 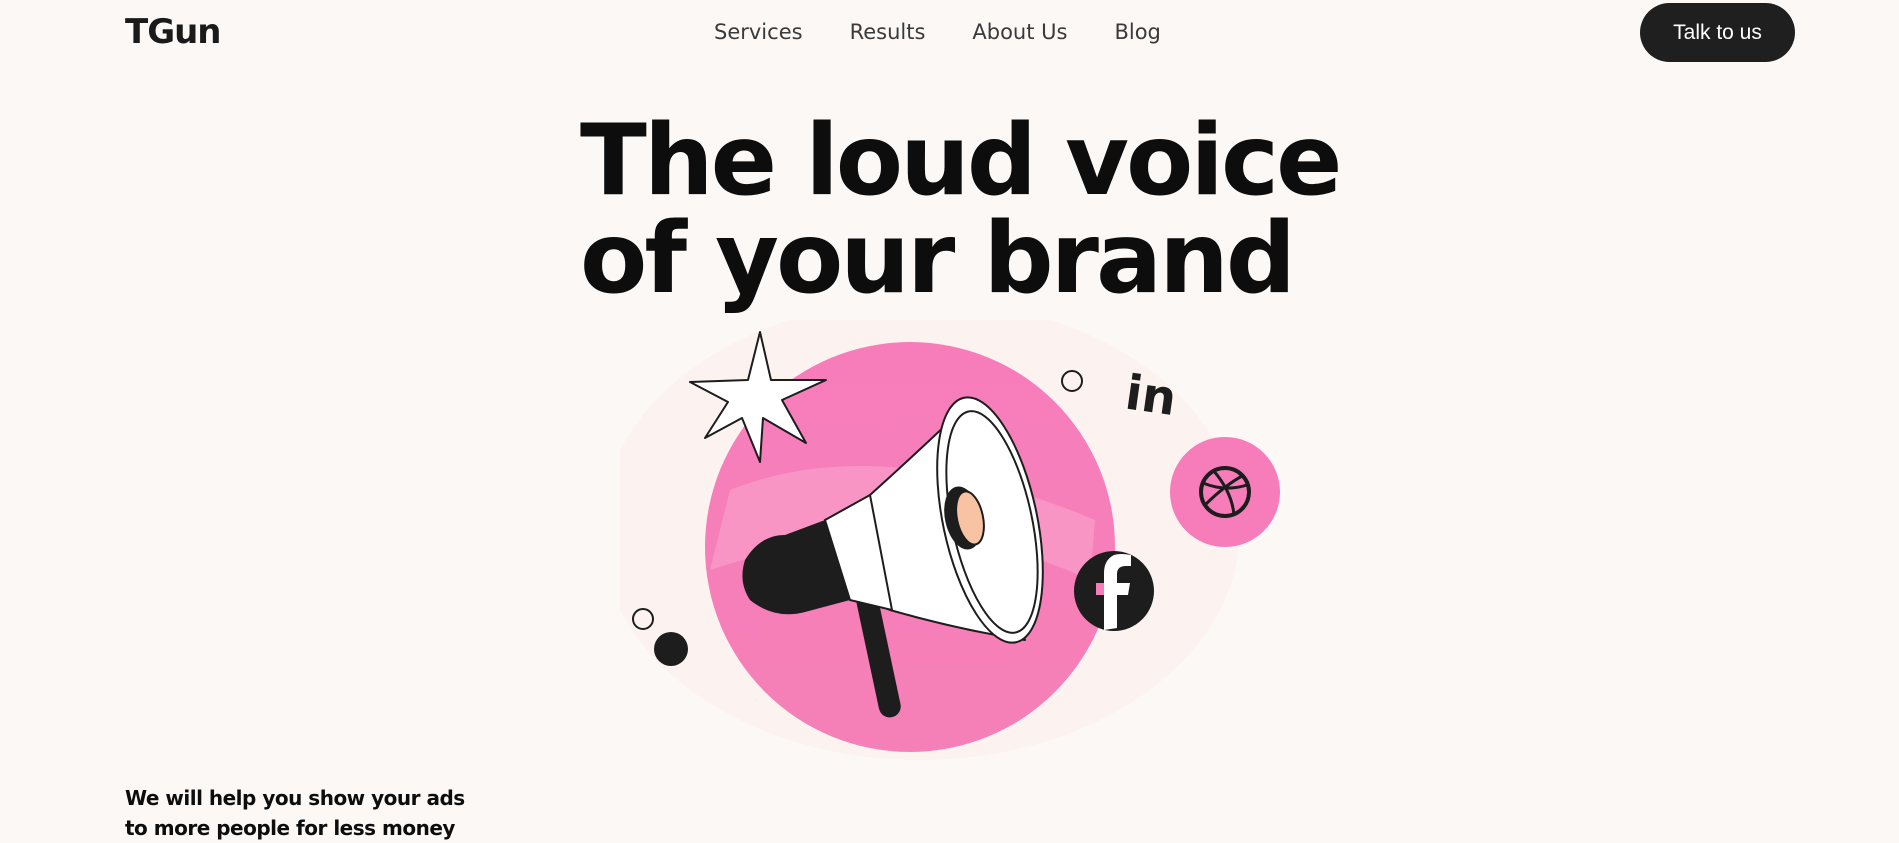 I want to click on linkedin-icon: in, so click(x=1151, y=396).